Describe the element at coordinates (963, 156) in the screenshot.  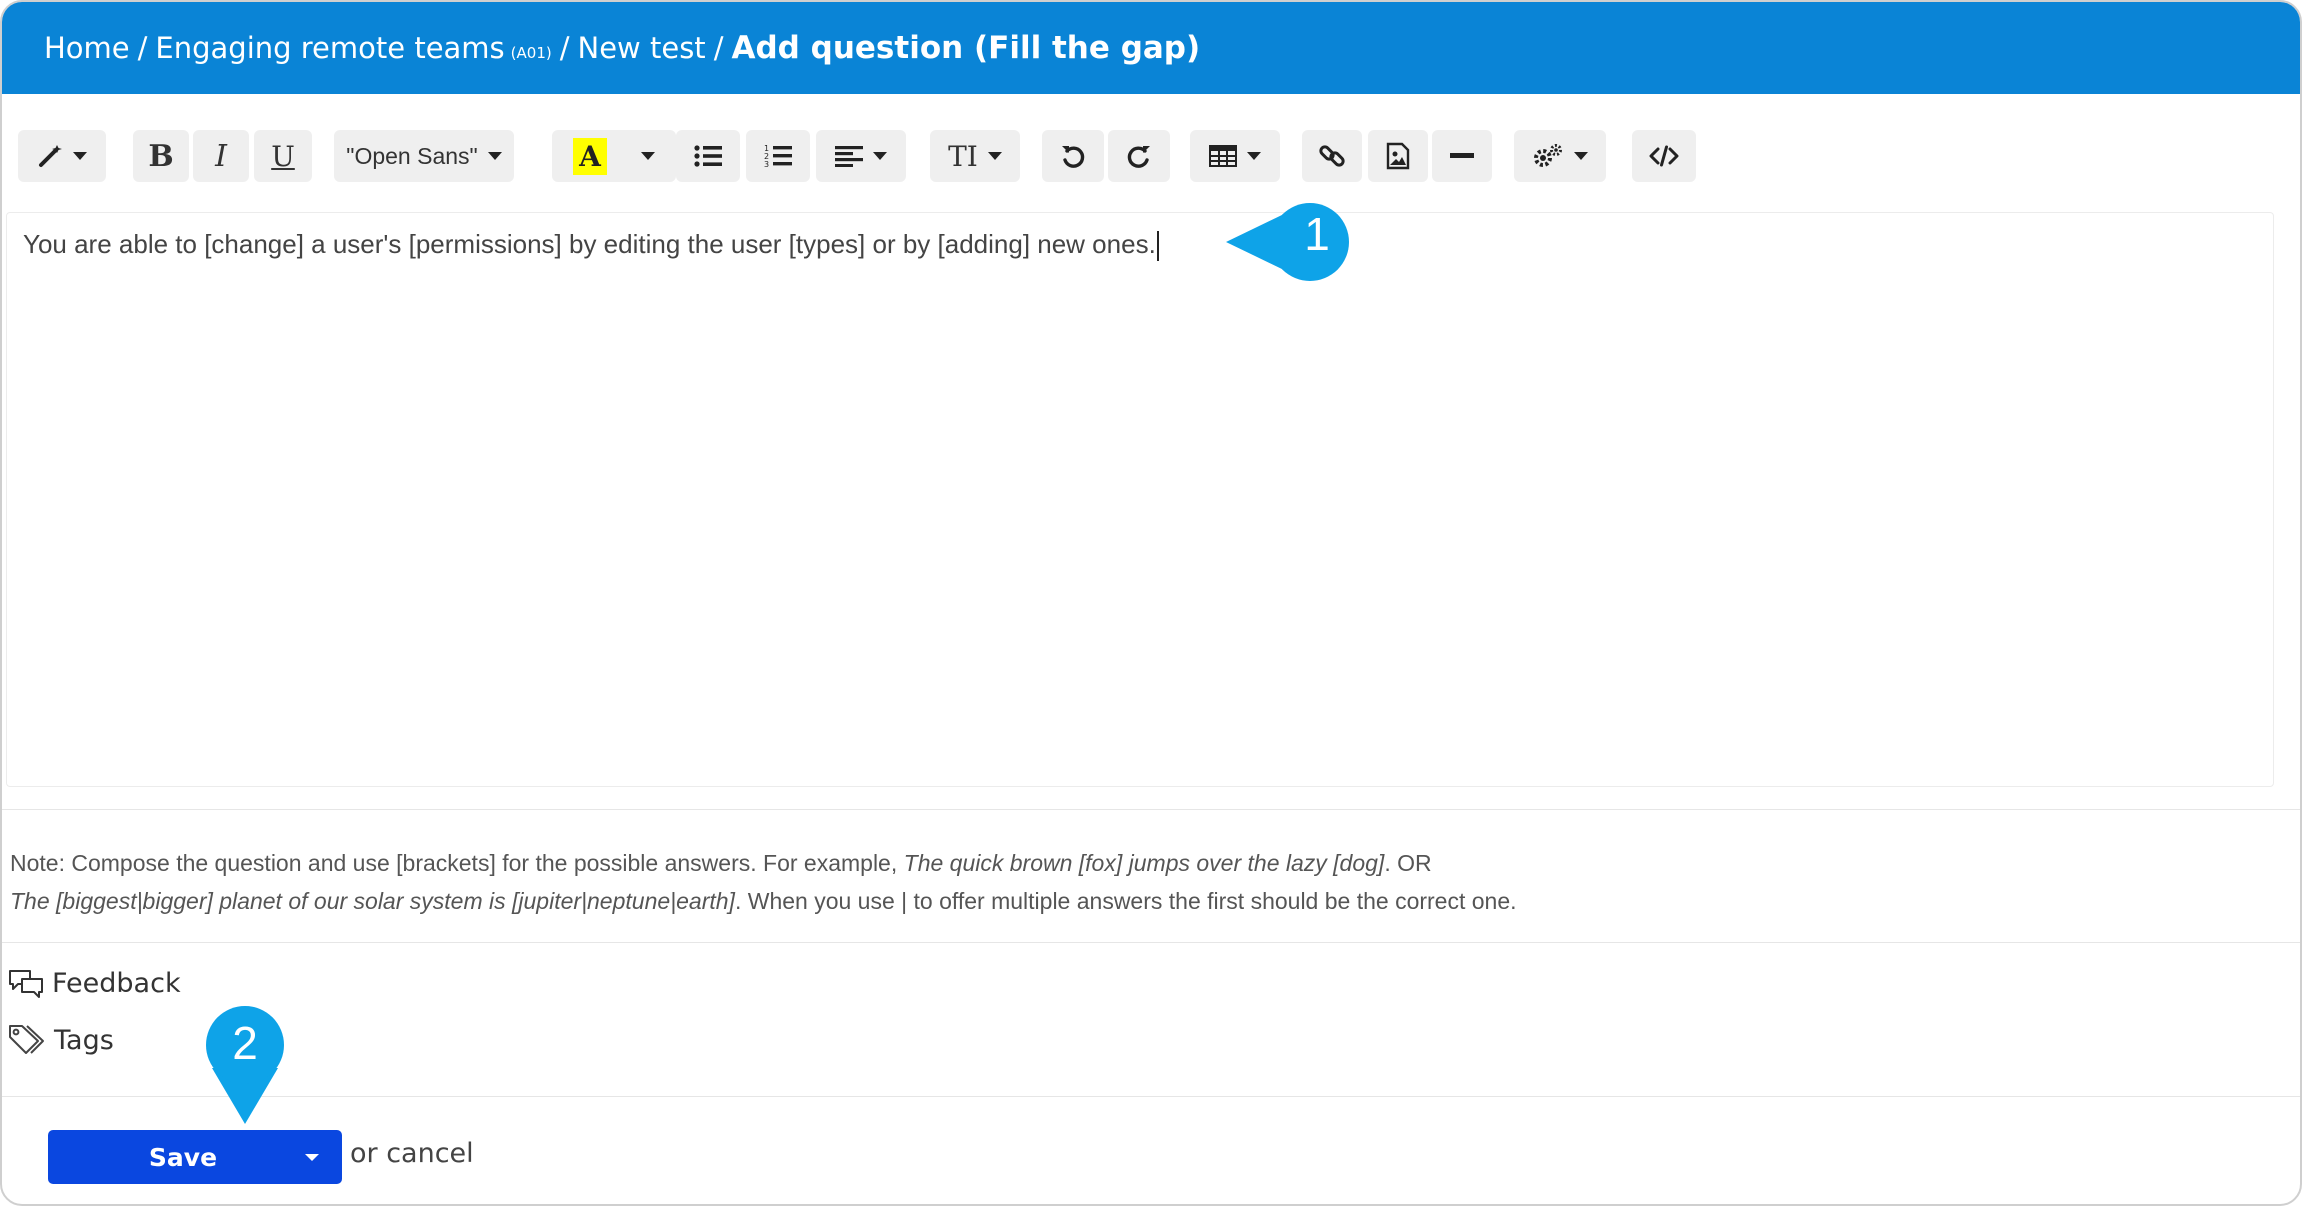
I see `font-size-icon: TI` at that location.